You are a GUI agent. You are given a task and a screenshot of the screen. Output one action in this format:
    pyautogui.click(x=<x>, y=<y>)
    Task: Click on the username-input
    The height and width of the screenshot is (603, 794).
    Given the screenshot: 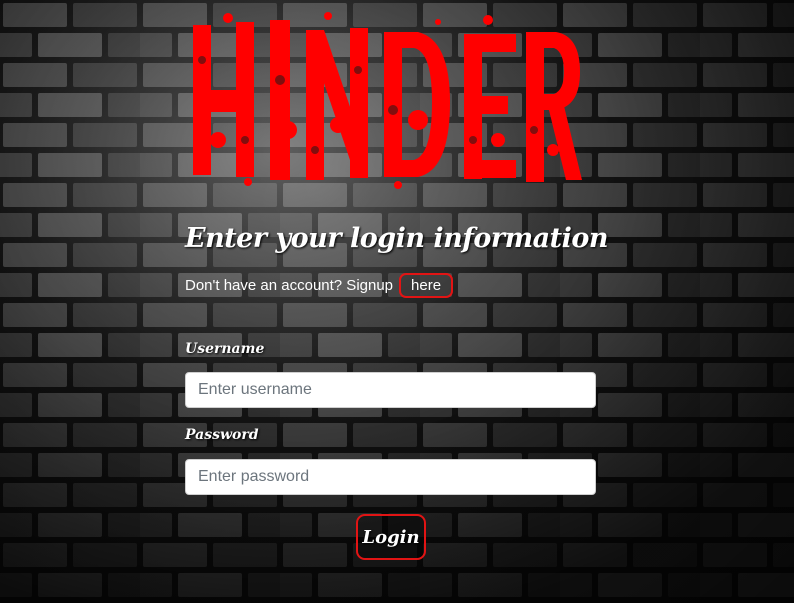 What is the action you would take?
    pyautogui.click(x=390, y=390)
    